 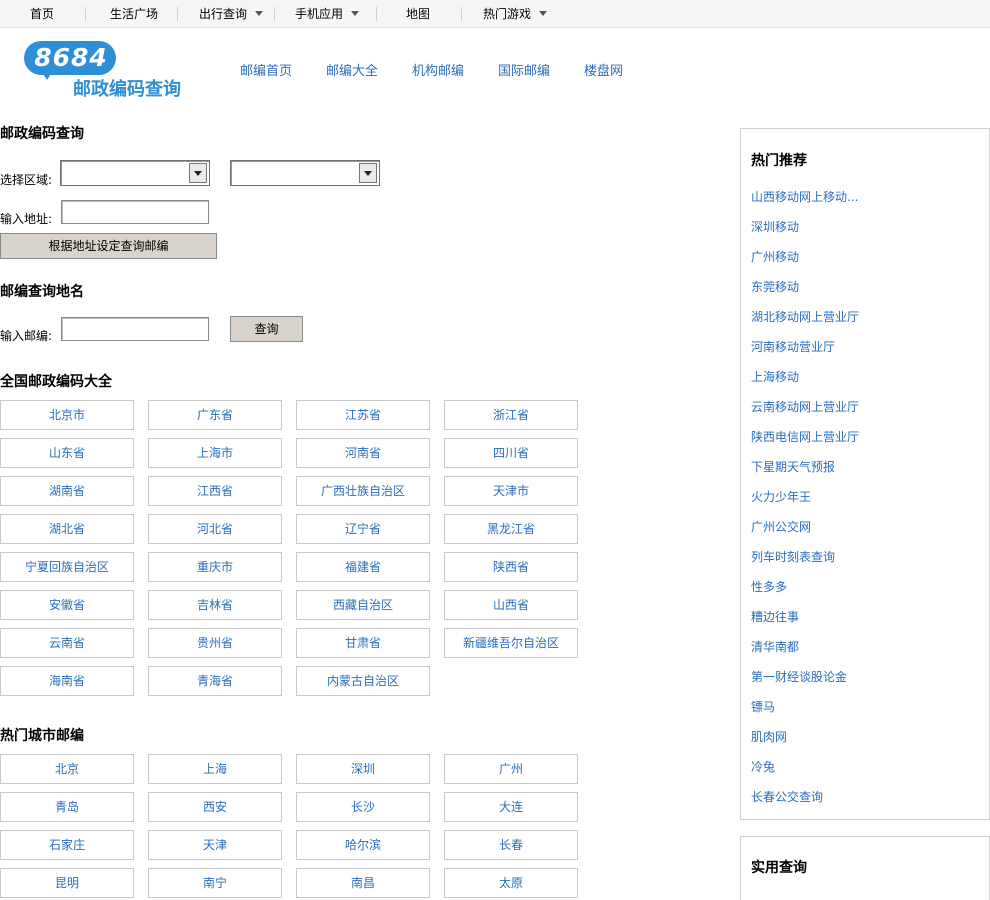 What do you see at coordinates (769, 736) in the screenshot?
I see `hot-recommend-link: 肌肉网` at bounding box center [769, 736].